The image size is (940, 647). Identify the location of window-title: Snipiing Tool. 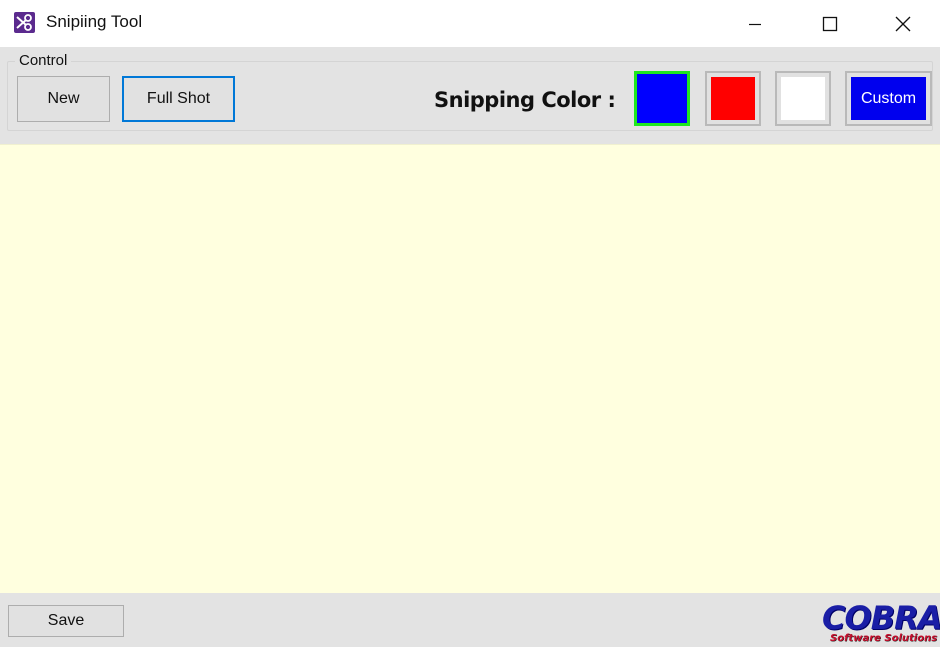
(94, 21).